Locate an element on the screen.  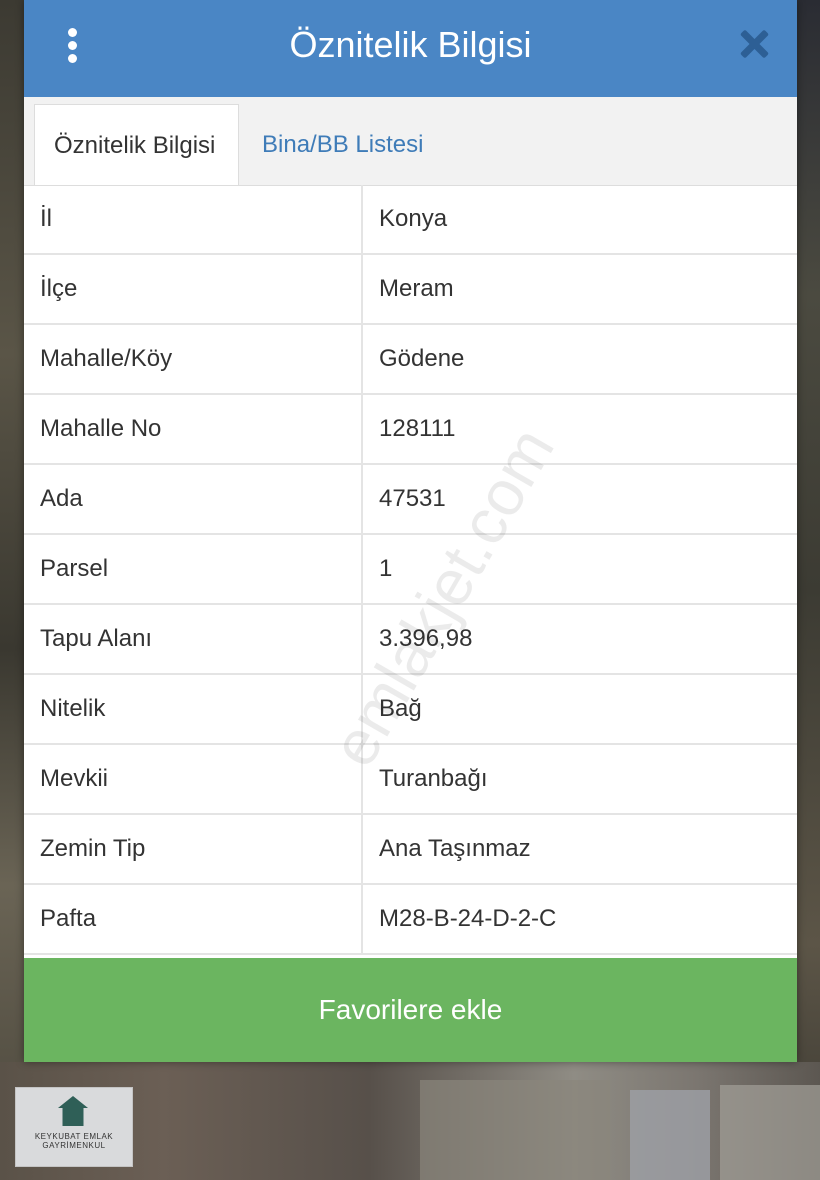
row-value: 47531 is located at coordinates (412, 498).